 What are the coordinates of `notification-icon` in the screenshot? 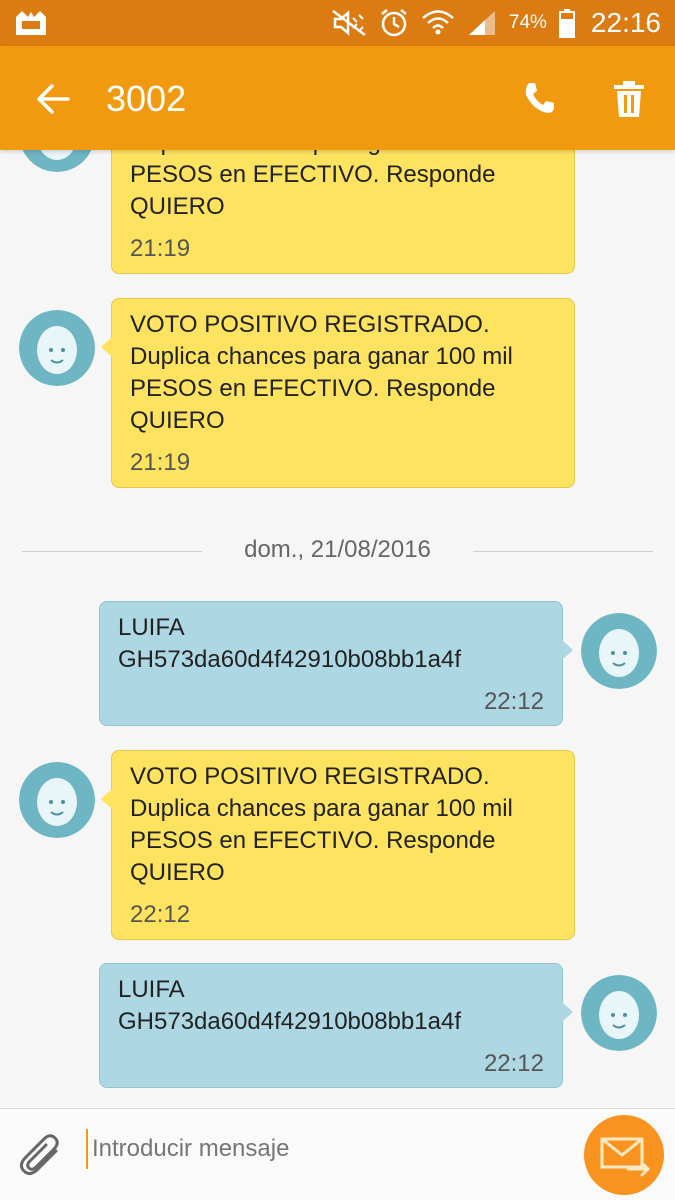 It's located at (31, 23).